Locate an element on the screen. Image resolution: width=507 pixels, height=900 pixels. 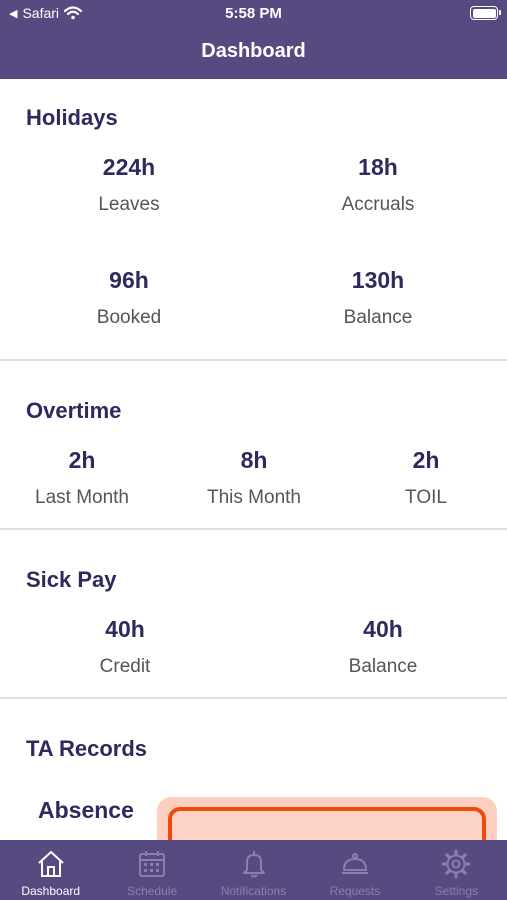
stat-value: 96h is located at coordinates (129, 280).